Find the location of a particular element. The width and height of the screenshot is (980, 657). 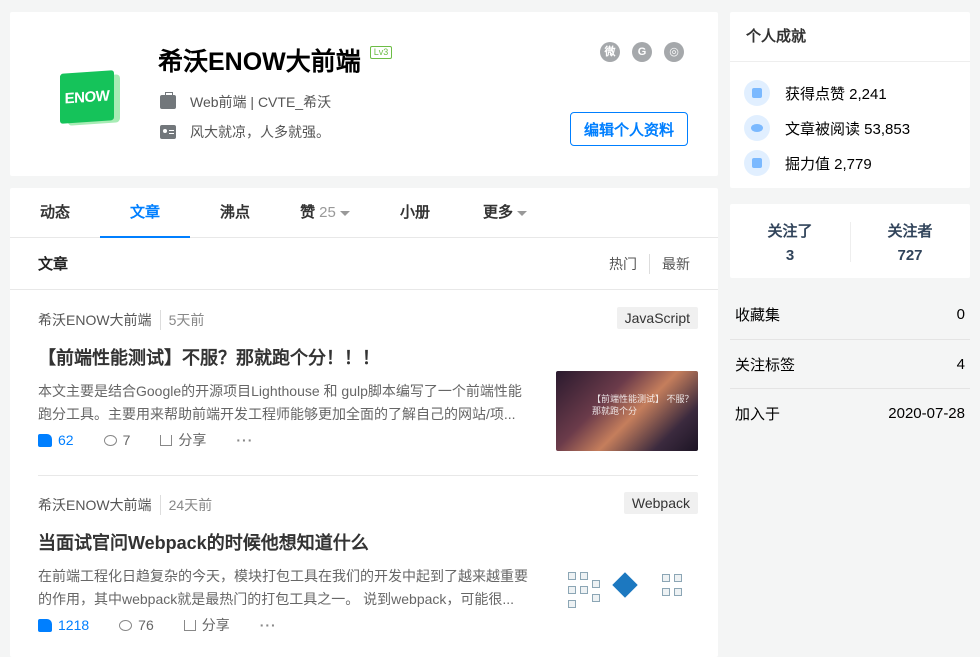

comment-button: 7 is located at coordinates (116, 440).